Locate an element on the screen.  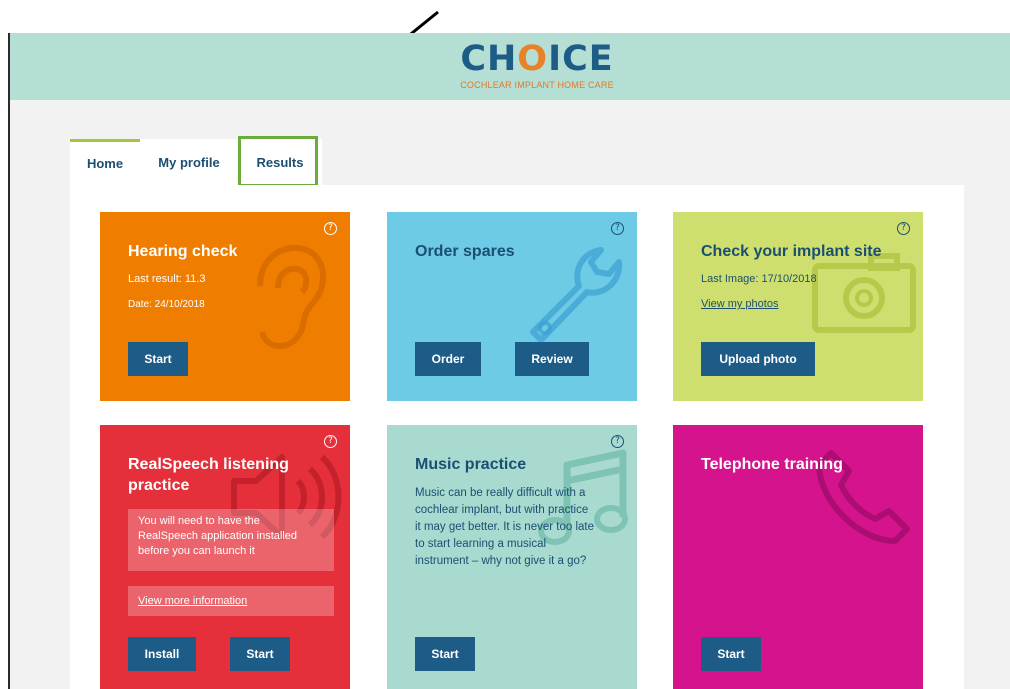
implant-site-title: Check your implant site is located at coordinates (791, 251).